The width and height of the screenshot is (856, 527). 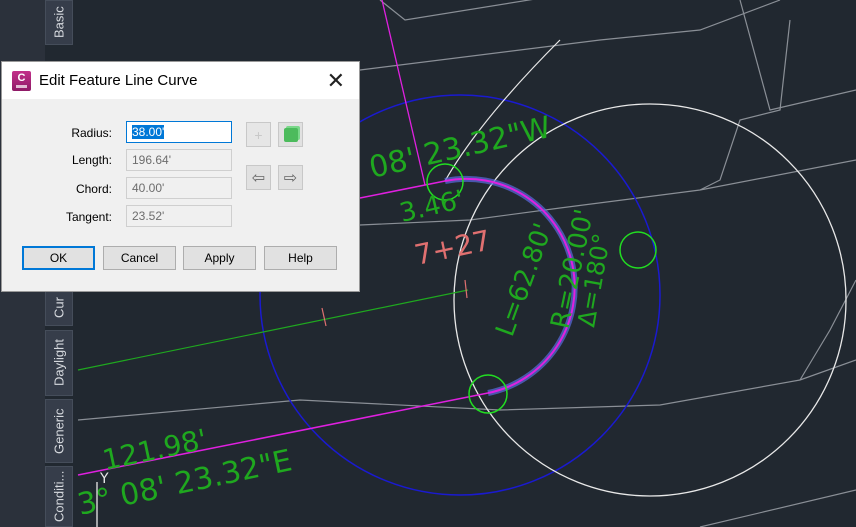 I want to click on tab-label: Generic, so click(x=59, y=431).